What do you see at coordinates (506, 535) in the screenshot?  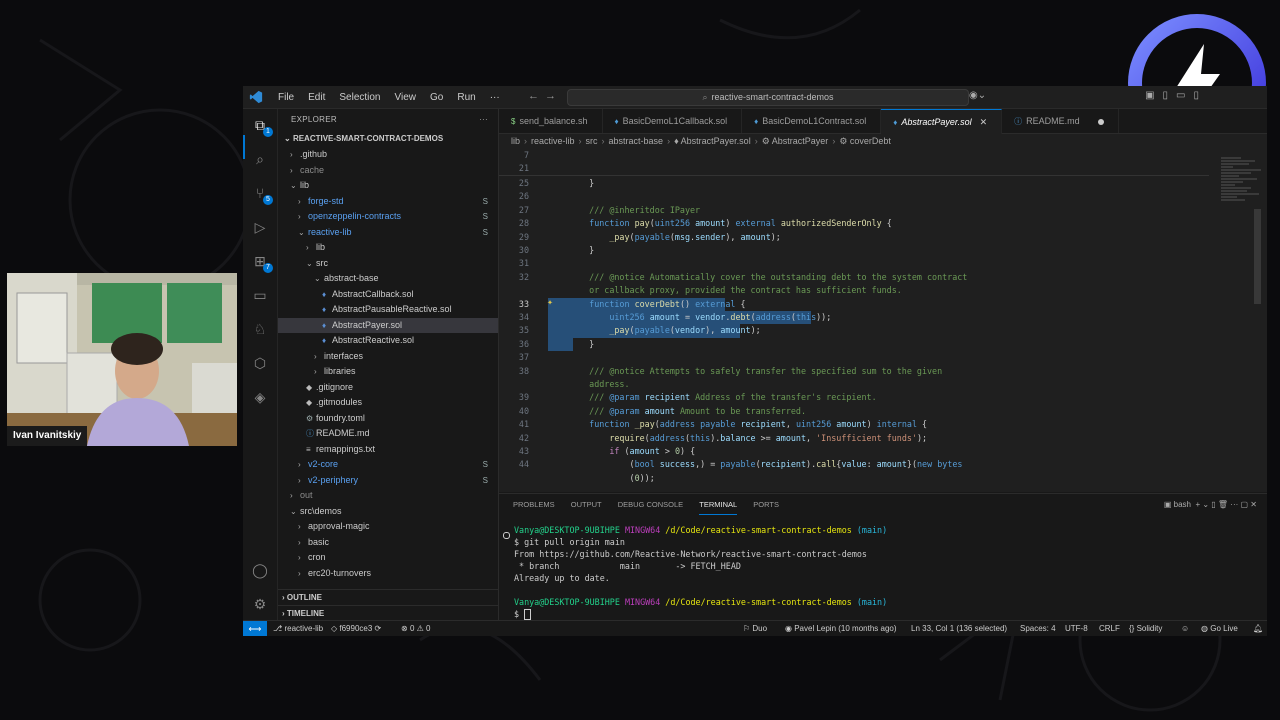 I see `command-decoration-icon` at bounding box center [506, 535].